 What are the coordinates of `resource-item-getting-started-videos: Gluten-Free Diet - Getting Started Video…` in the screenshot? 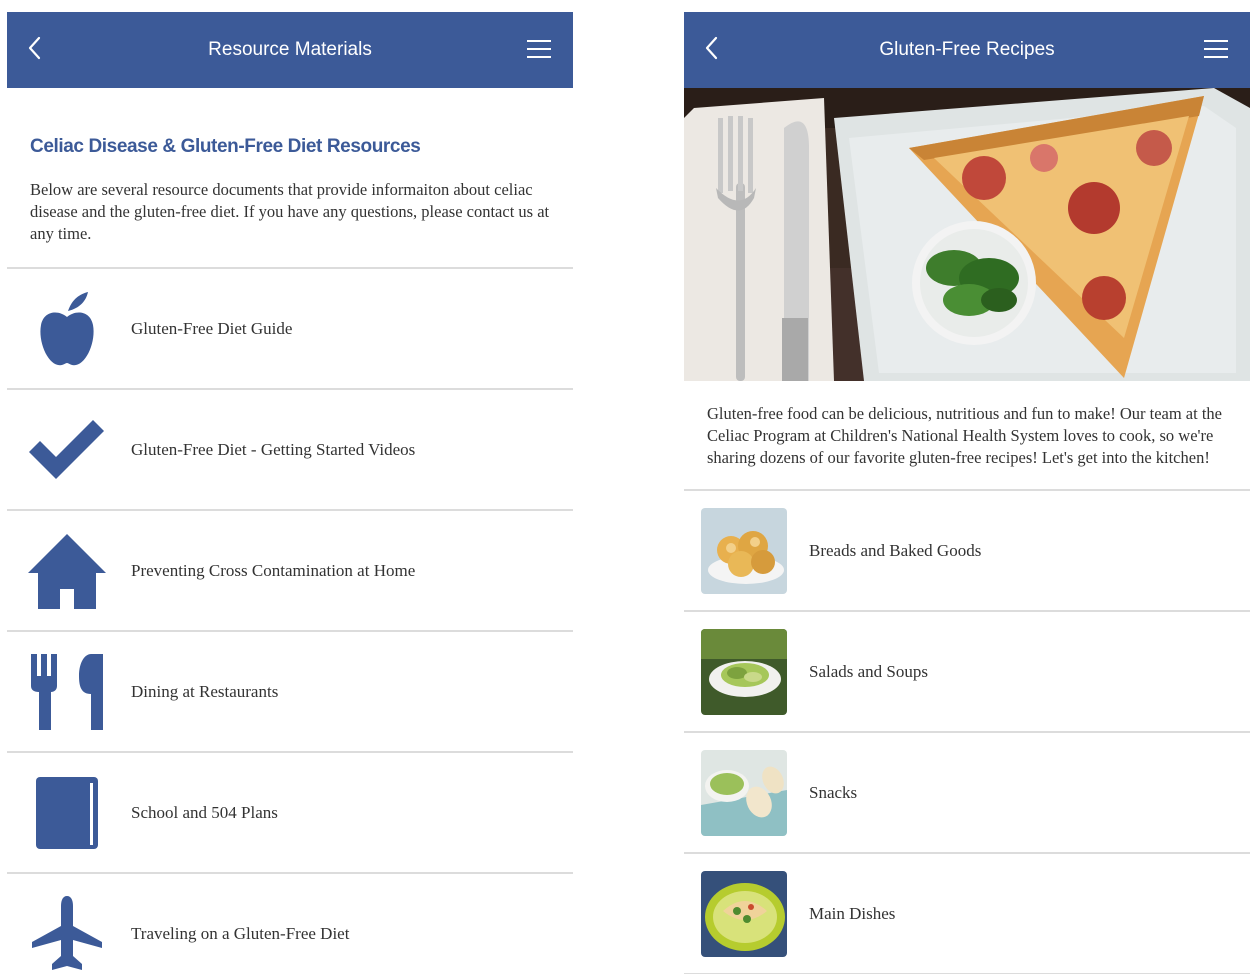 It's located at (290, 450).